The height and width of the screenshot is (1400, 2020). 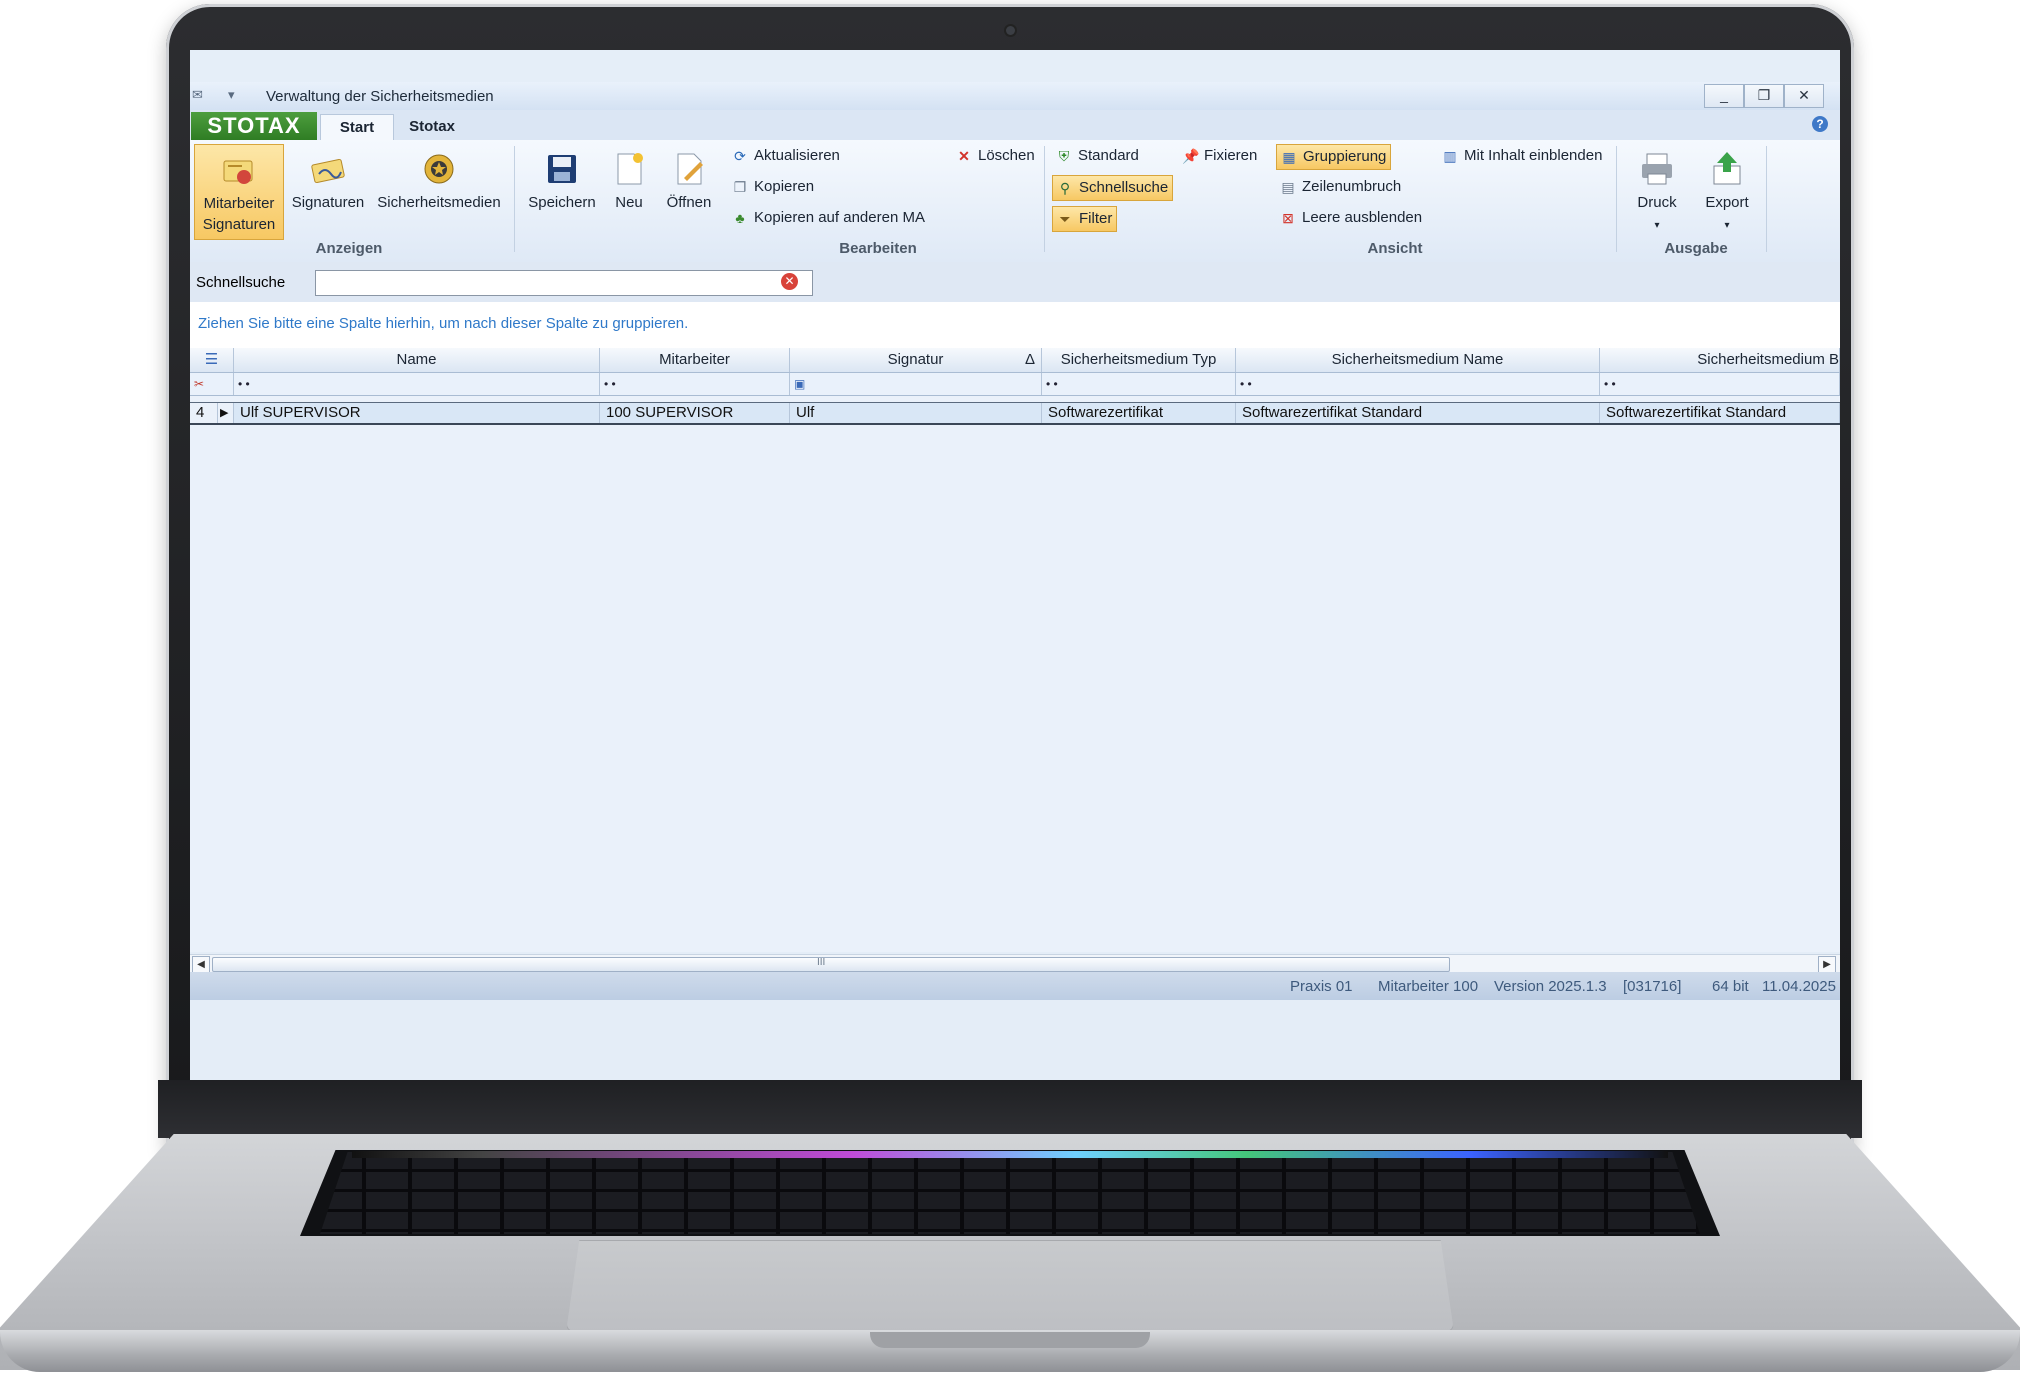 I want to click on status-date: 11.04.2025, so click(x=1799, y=986).